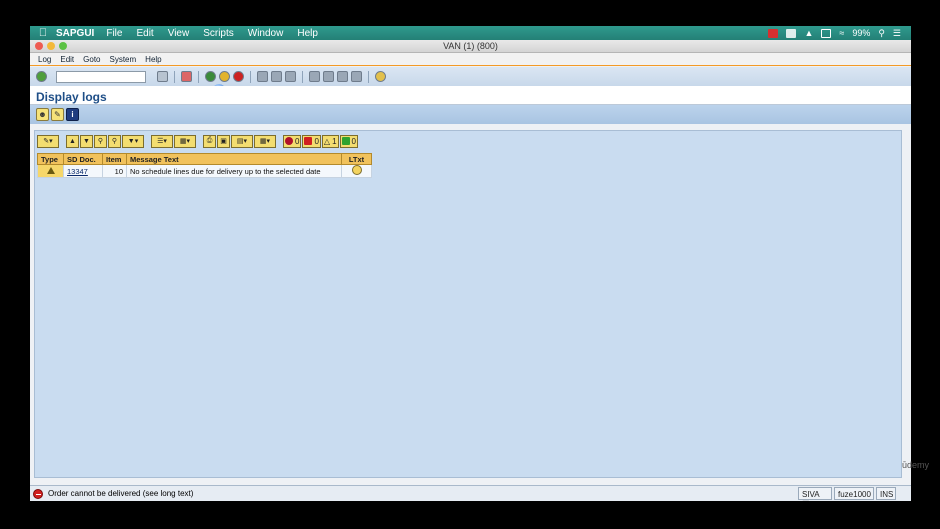 The width and height of the screenshot is (940, 529). I want to click on mac-menu-view: View, so click(179, 33).